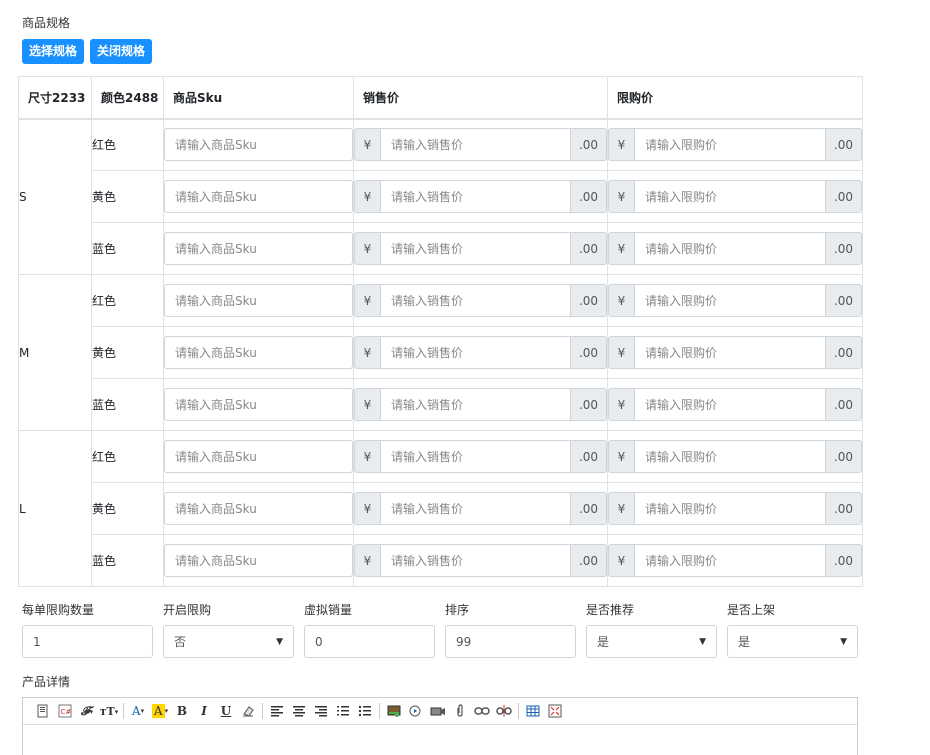  Describe the element at coordinates (138, 711) in the screenshot. I see `font-color-icon: A ▾` at that location.